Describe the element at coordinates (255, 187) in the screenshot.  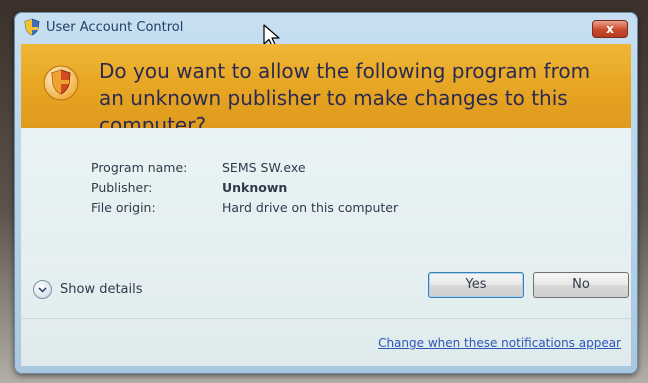
I see `publisher-value: Unknown` at that location.